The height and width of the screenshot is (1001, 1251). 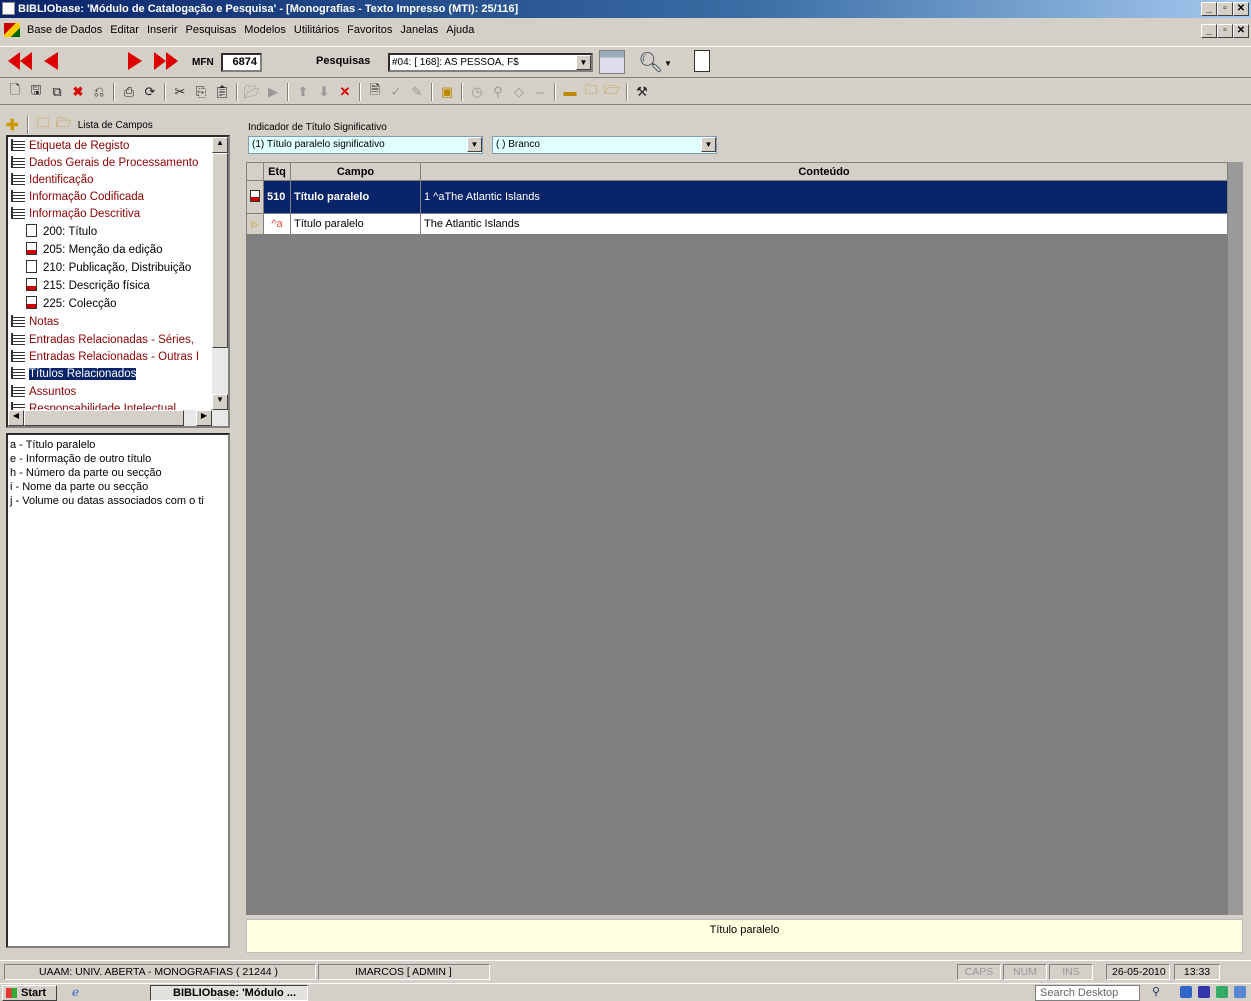 What do you see at coordinates (104, 163) in the screenshot?
I see `tree-item-dados-gerais: Dados Gerais de Processamento` at bounding box center [104, 163].